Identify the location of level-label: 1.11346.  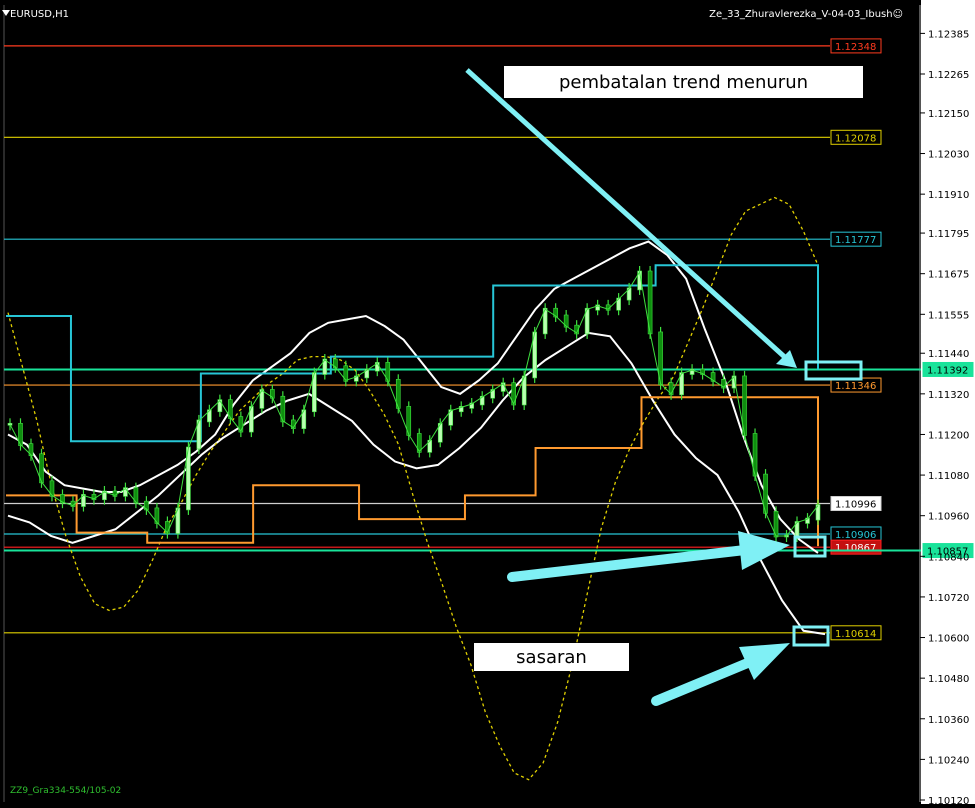
(855, 386).